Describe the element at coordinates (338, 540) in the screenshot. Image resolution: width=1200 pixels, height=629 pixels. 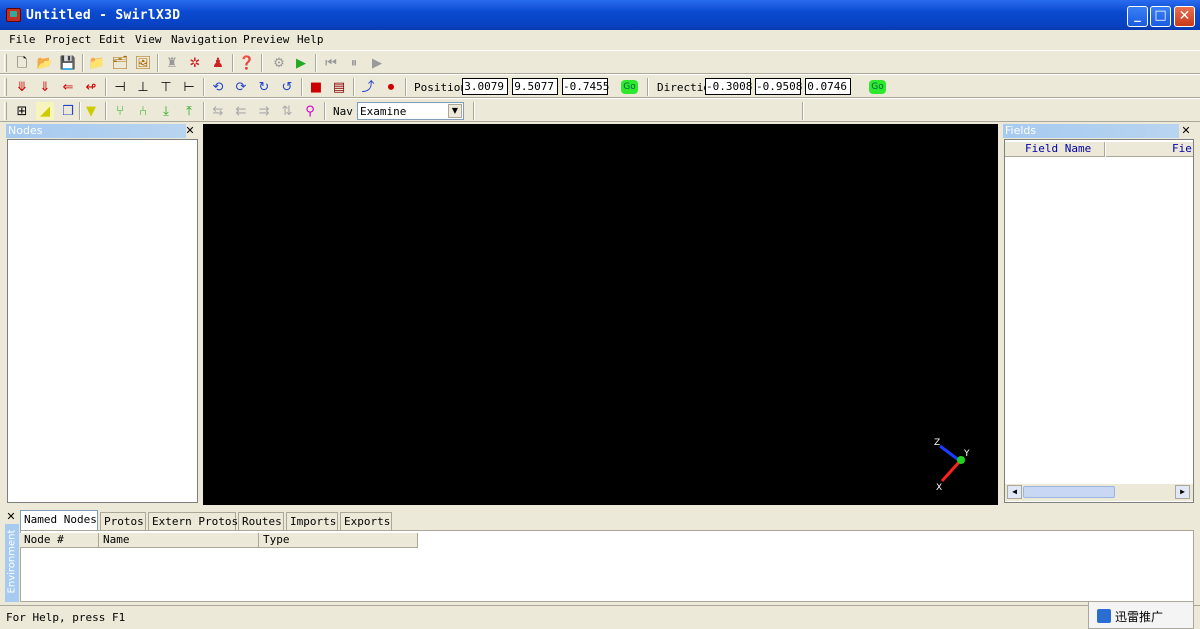
I see `column-type: Type` at that location.